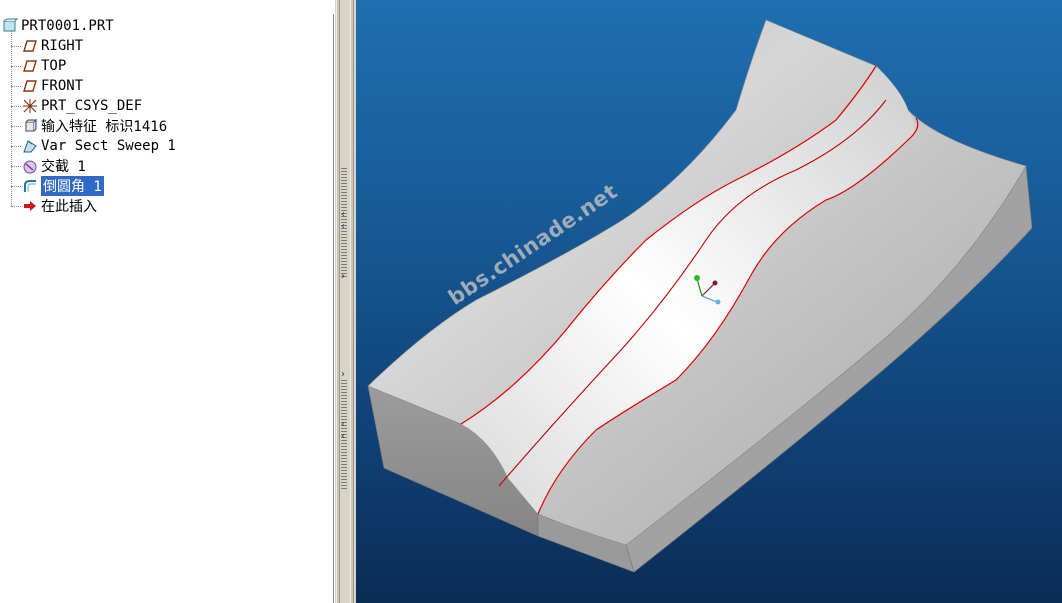  I want to click on tree-item-csys: PRT_CSYS_DEF, so click(82, 106).